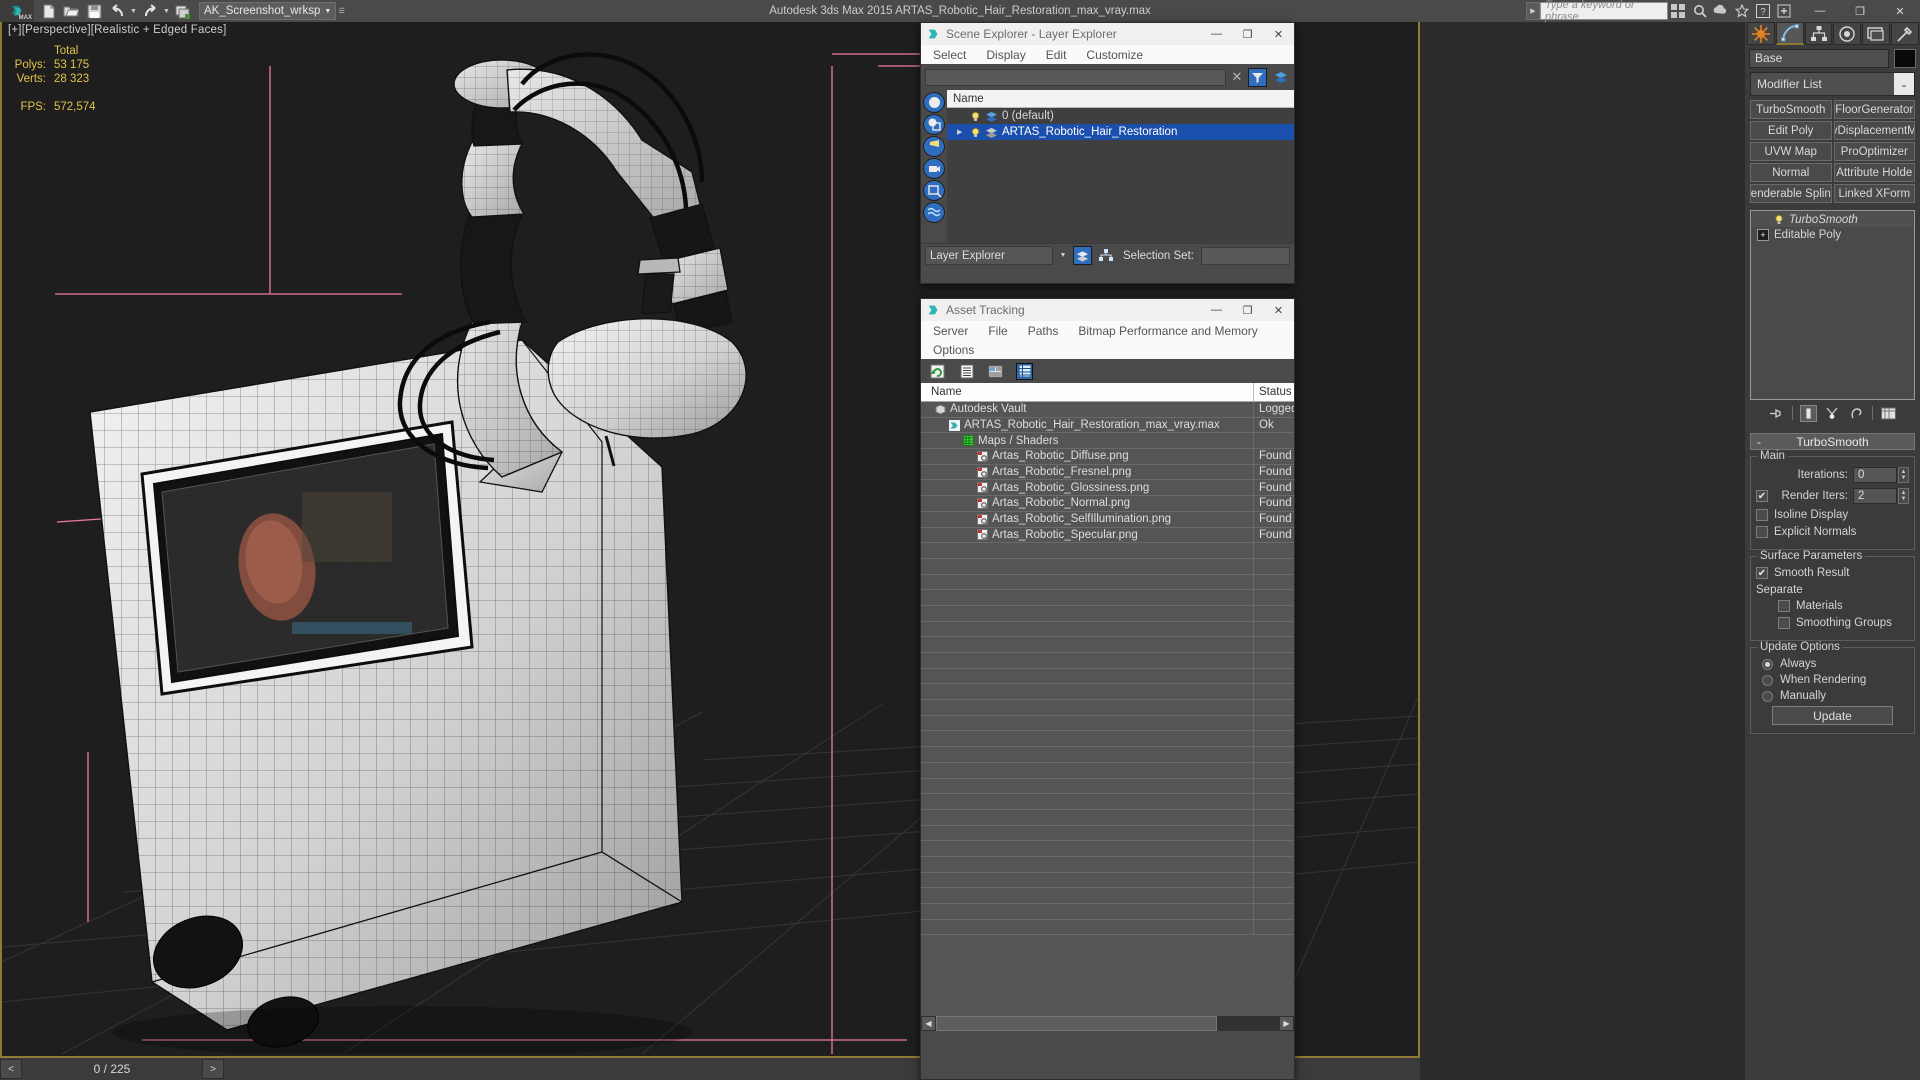 This screenshot has width=1920, height=1080. I want to click on help-icon: ?, so click(1762, 11).